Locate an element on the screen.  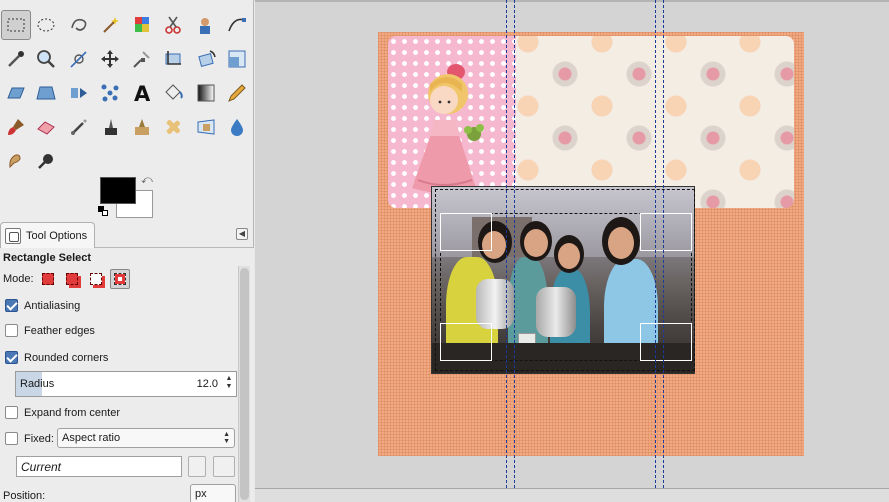
text-tool-button: A is located at coordinates (142, 93).